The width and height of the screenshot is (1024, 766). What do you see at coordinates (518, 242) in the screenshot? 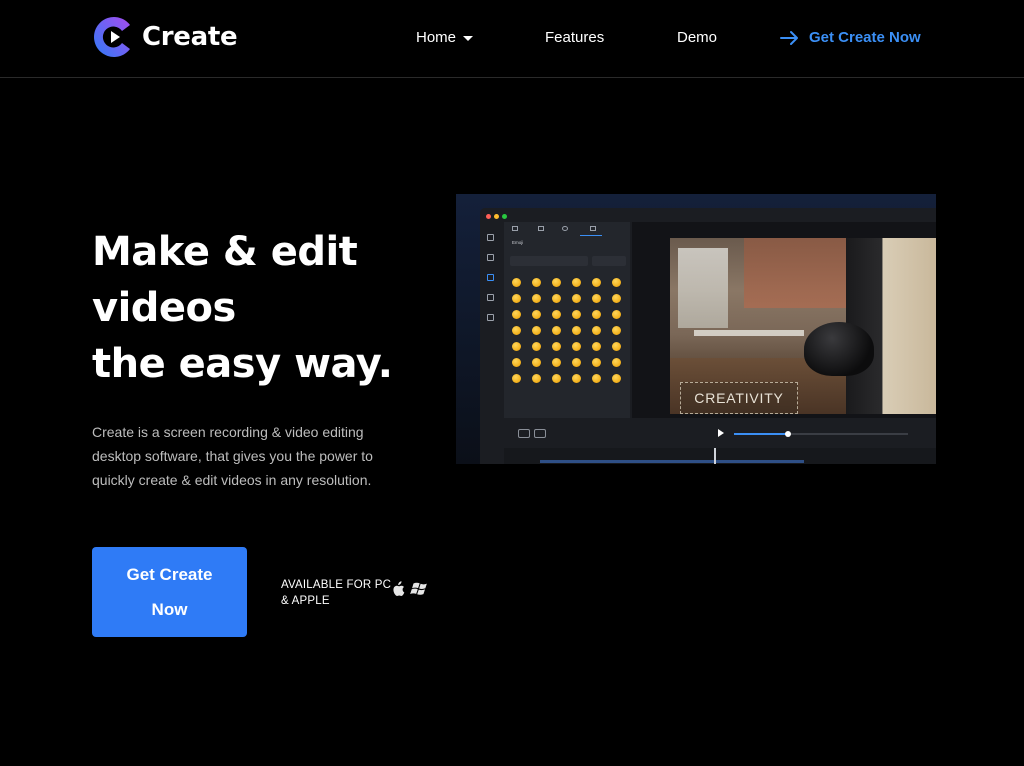
I see `emoji-panel-label: Emoji` at bounding box center [518, 242].